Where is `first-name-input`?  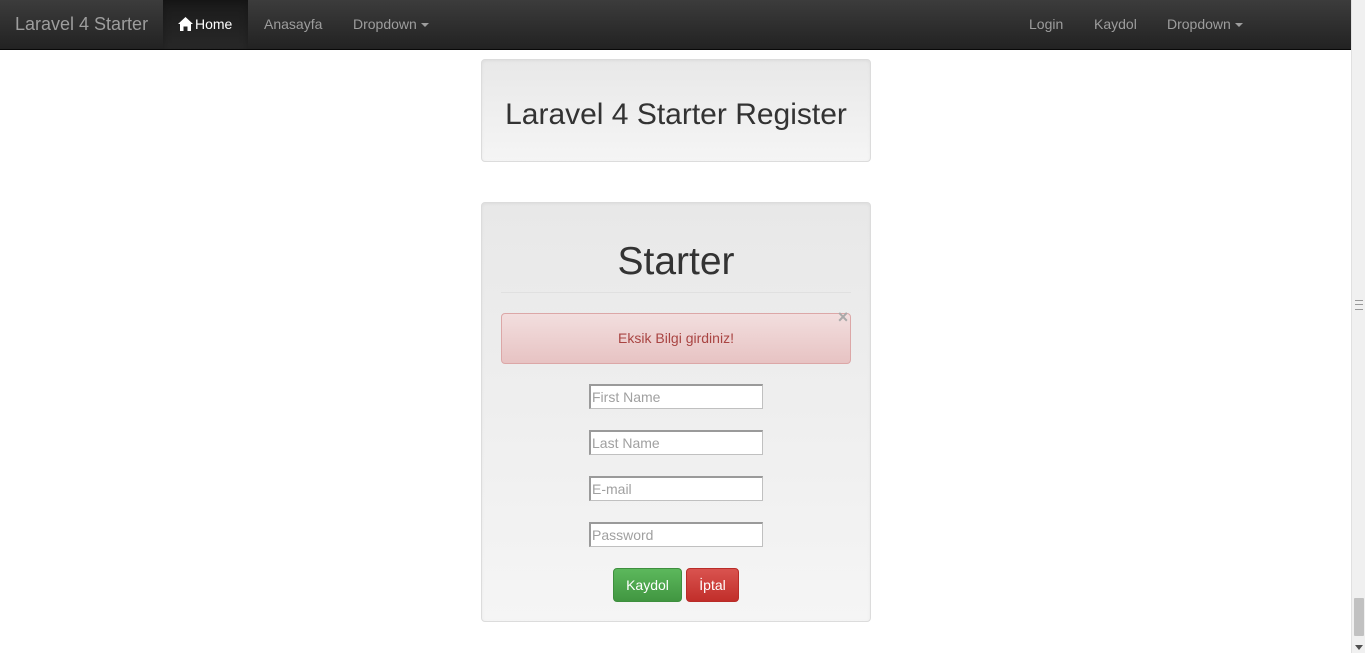 first-name-input is located at coordinates (676, 396).